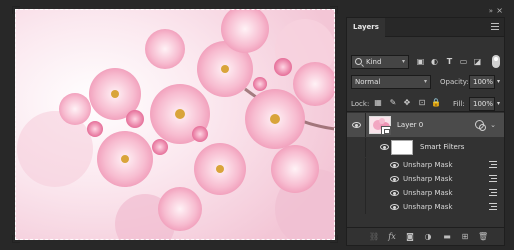 This screenshot has width=514, height=250. I want to click on kind-filter-select: Kind ▾, so click(380, 62).